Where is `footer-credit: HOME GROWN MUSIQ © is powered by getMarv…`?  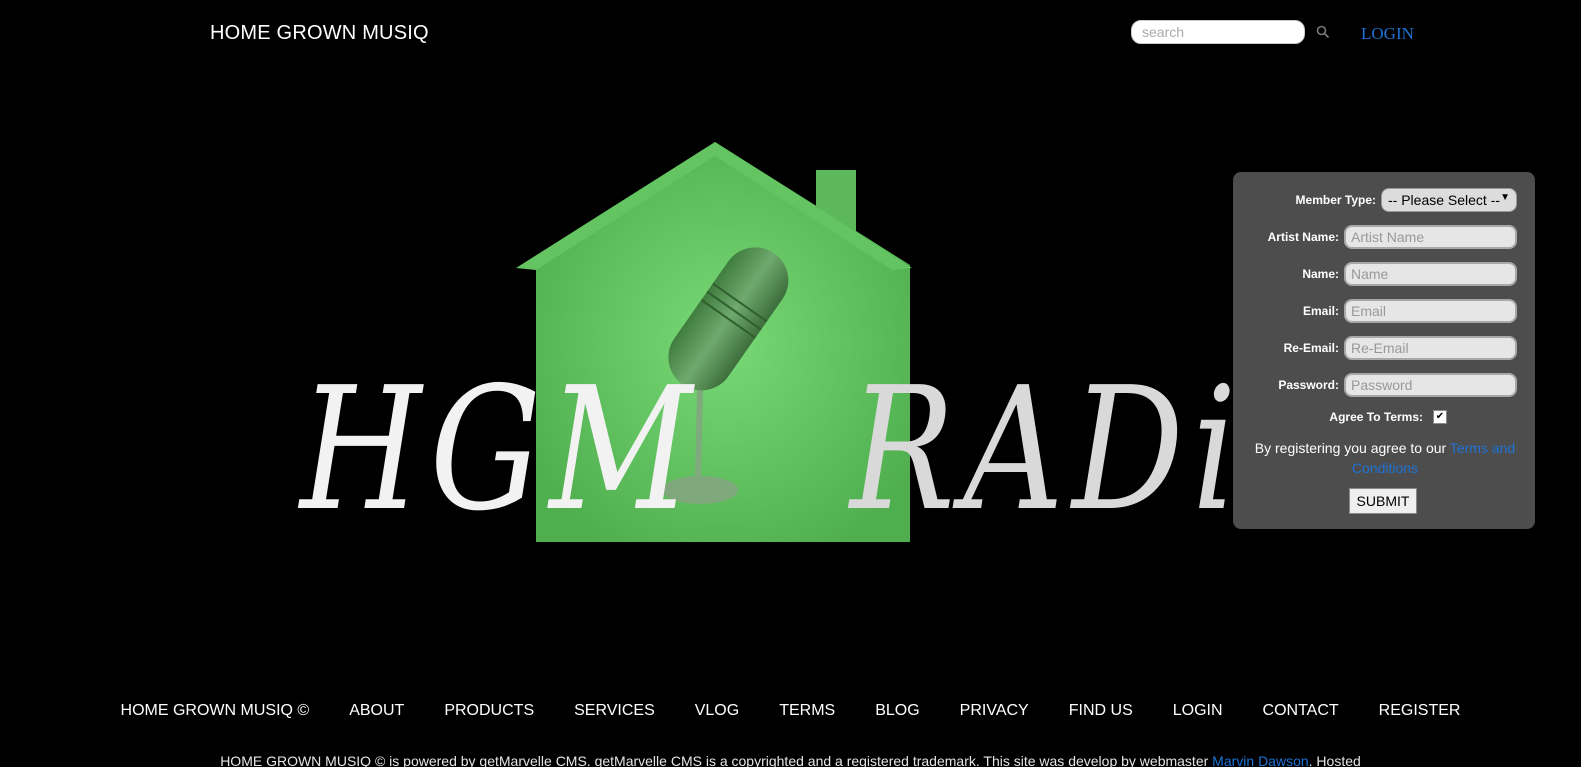
footer-credit: HOME GROWN MUSIQ © is powered by getMarv… is located at coordinates (790, 760).